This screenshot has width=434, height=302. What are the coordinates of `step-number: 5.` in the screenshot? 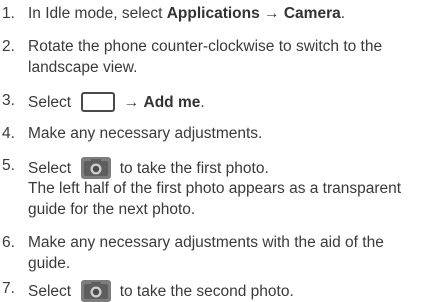 It's located at (8, 165).